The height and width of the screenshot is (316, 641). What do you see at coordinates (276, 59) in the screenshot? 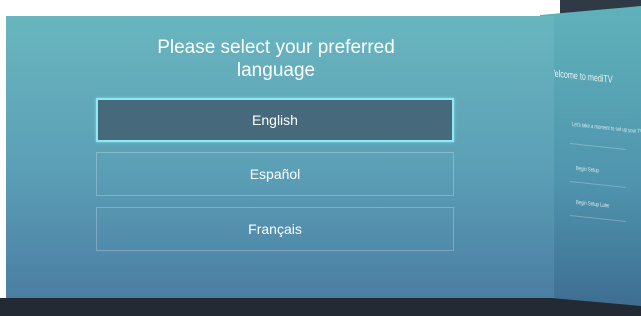
I see `page-title: Please select your preferred language` at bounding box center [276, 59].